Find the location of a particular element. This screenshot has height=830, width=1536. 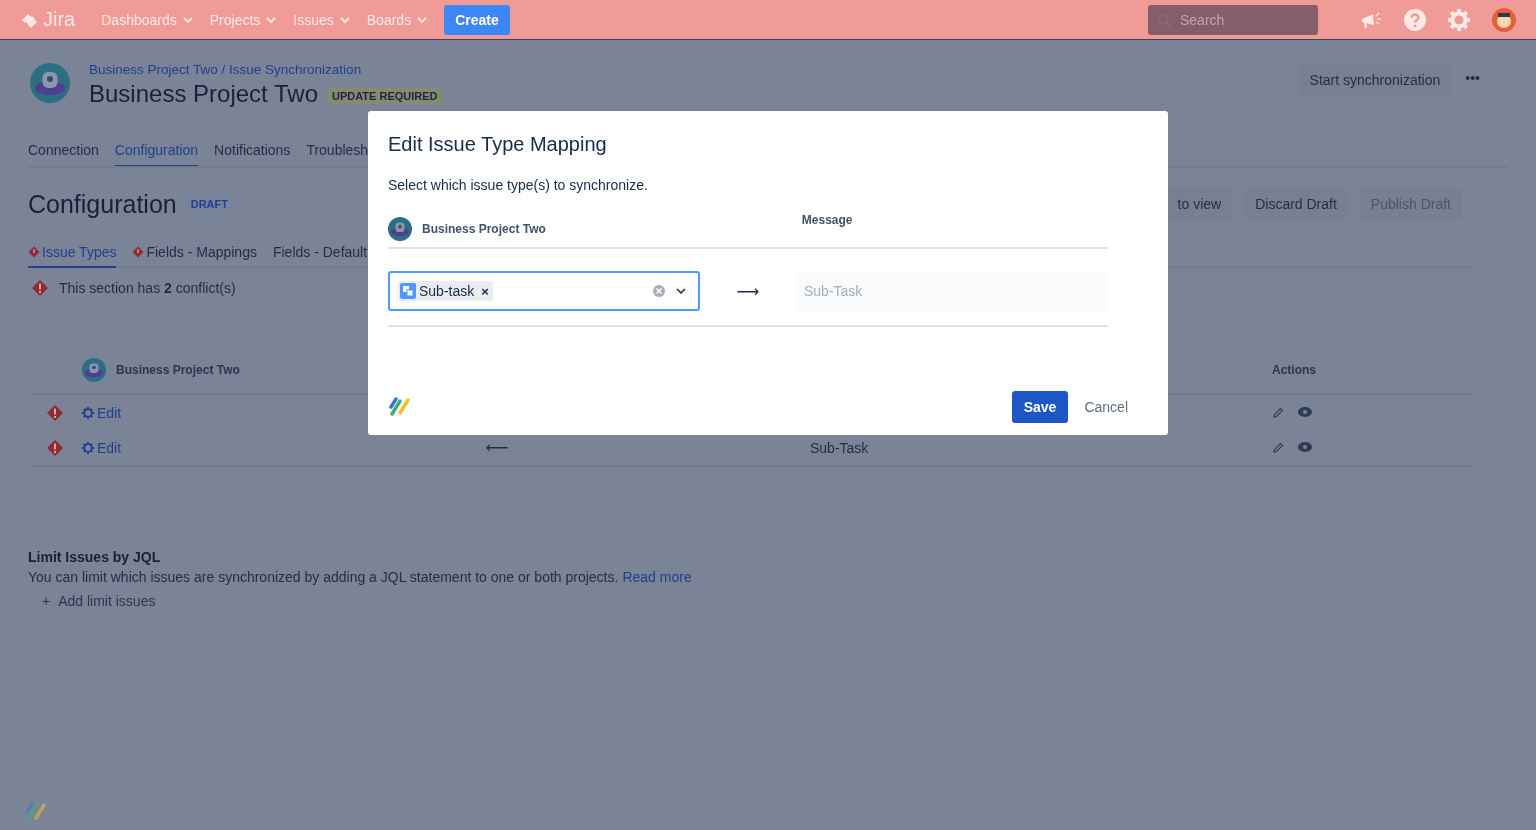

add-limit-button: + Add limit issues is located at coordinates (99, 601).